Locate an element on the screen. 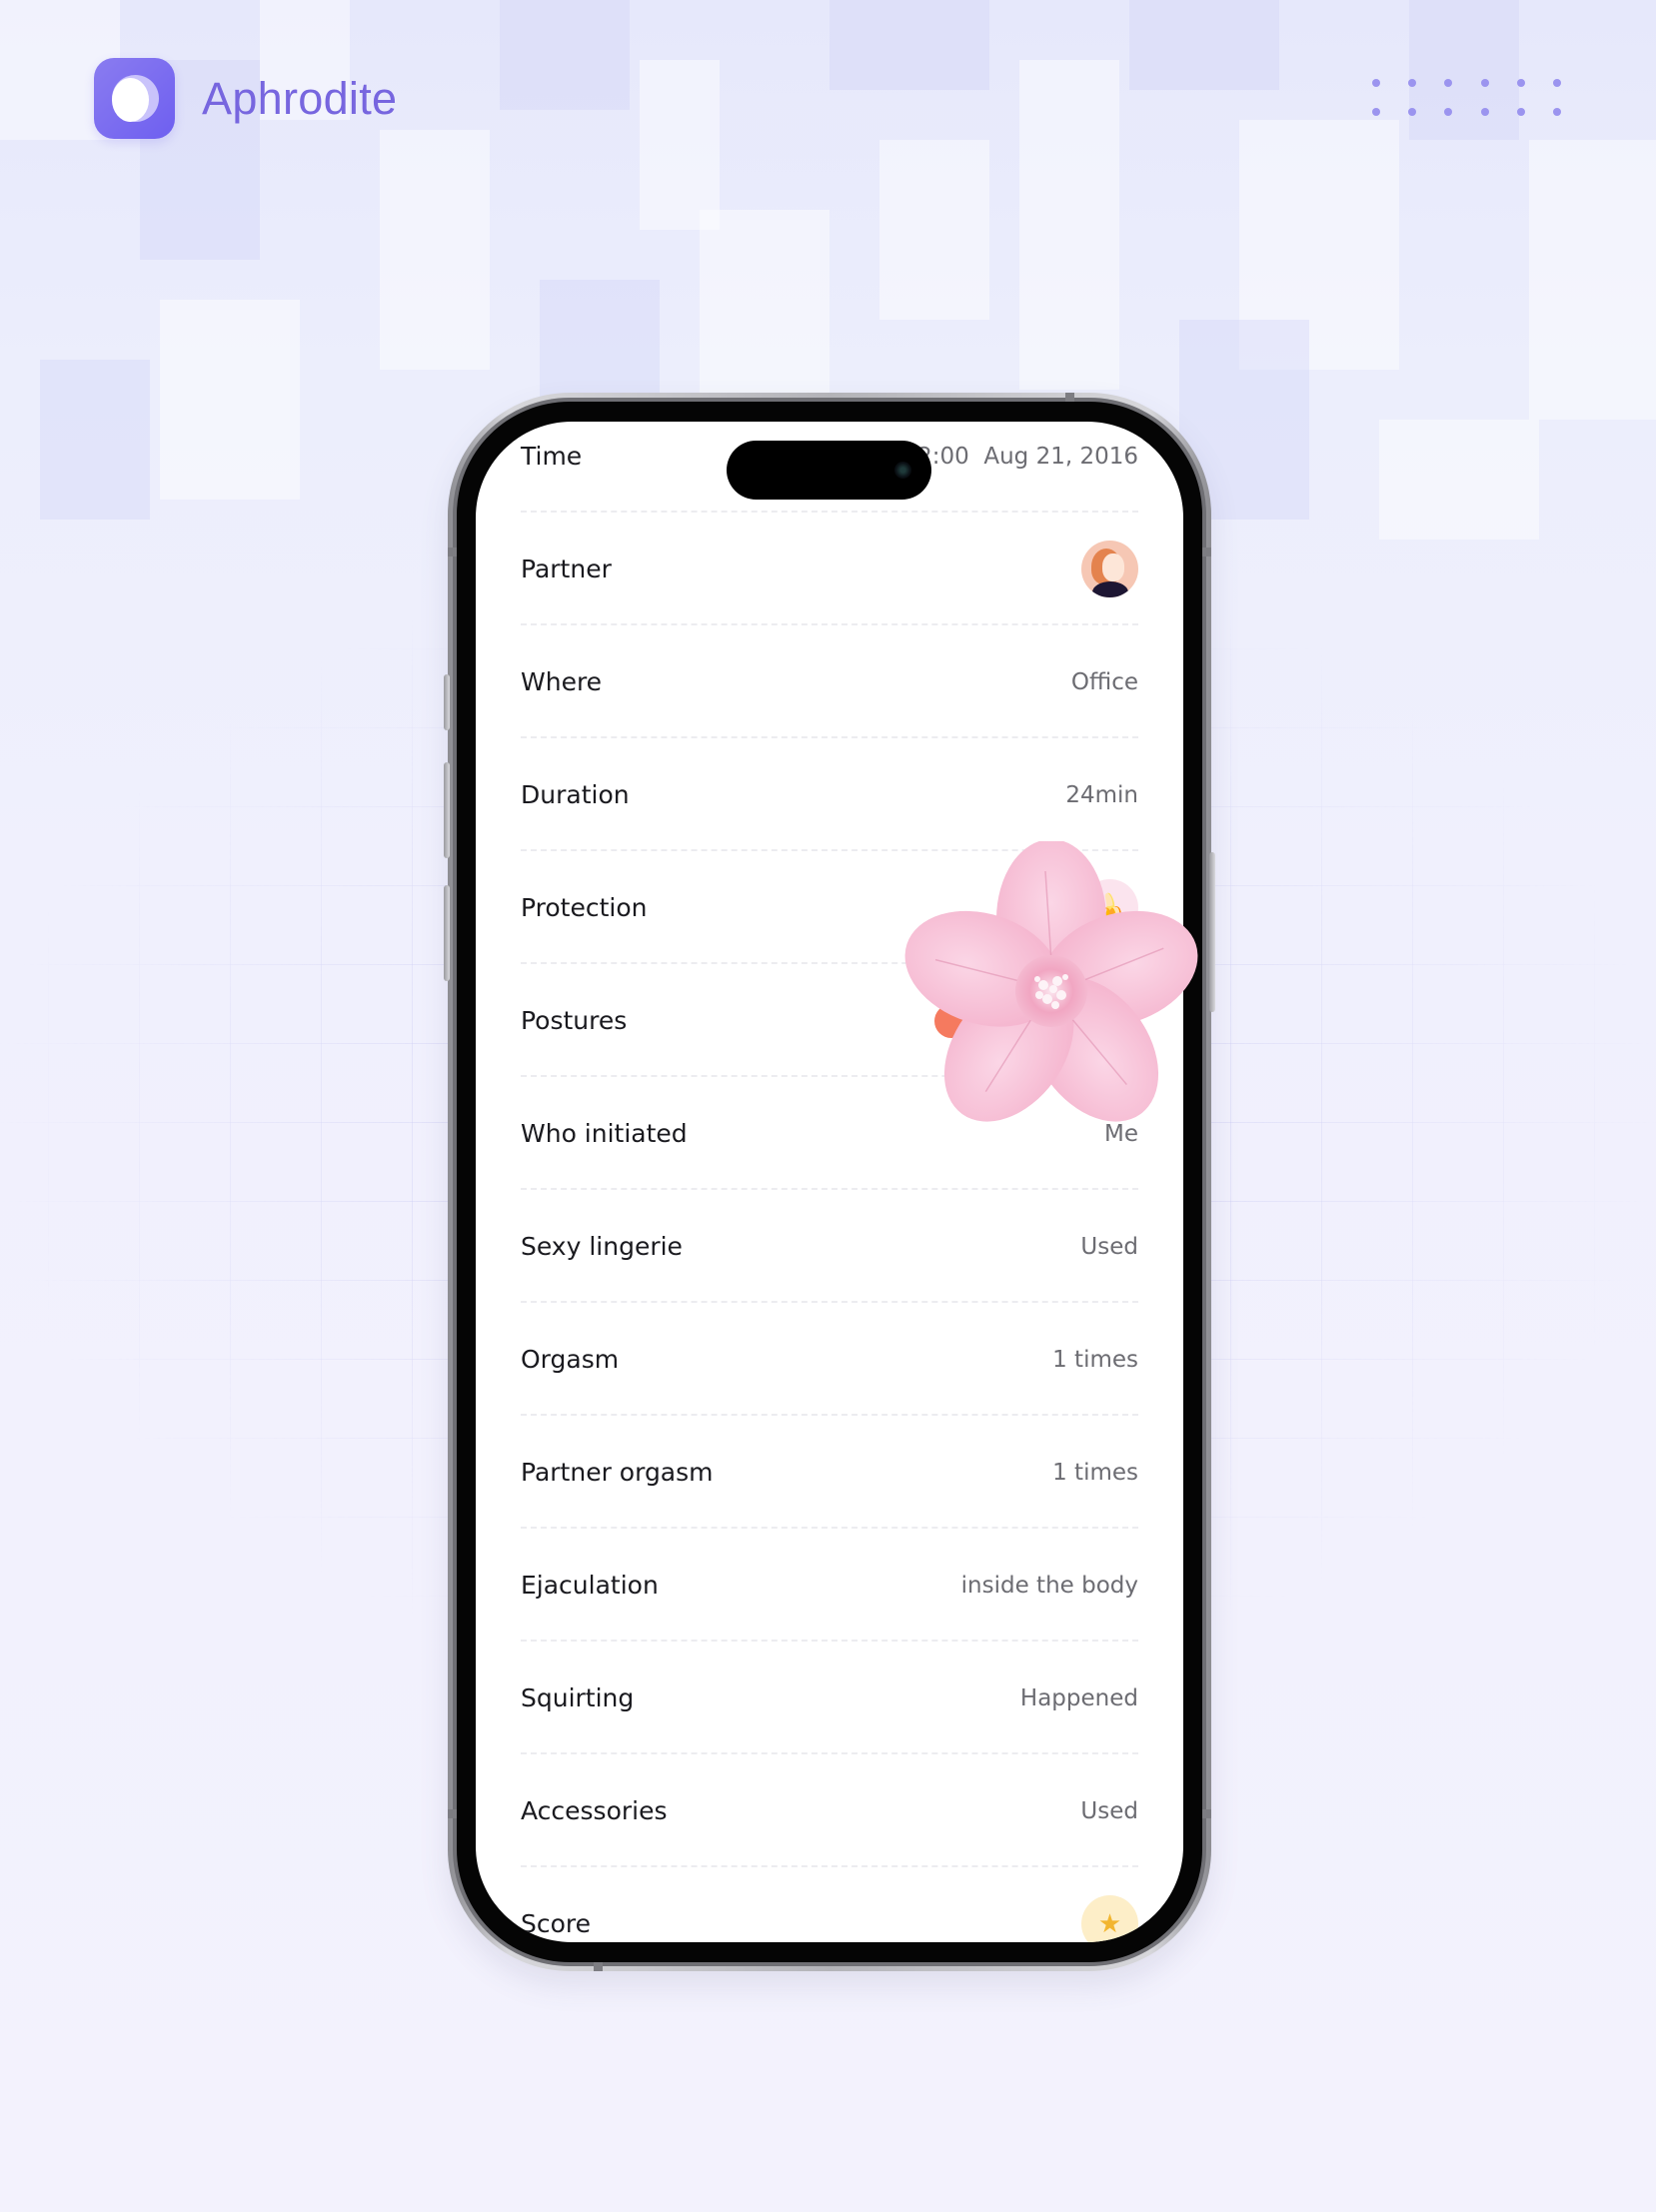 This screenshot has height=2212, width=1656. row-orgasm: Orgasm 1 times is located at coordinates (829, 1359).